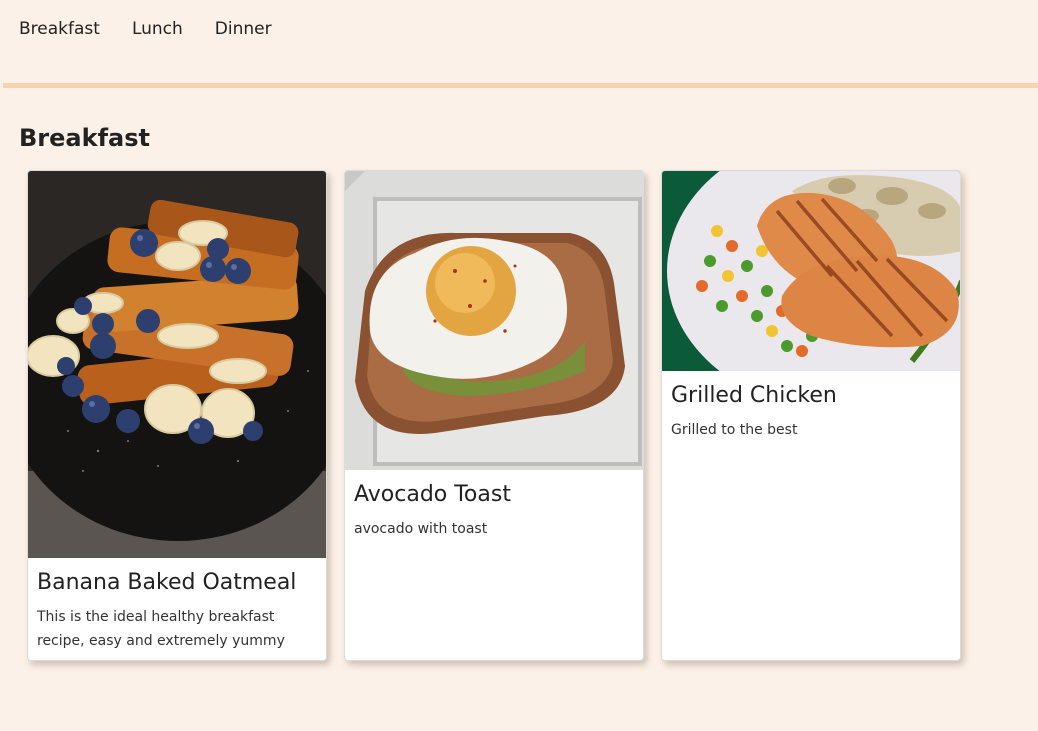 This screenshot has height=731, width=1038. Describe the element at coordinates (84, 138) in the screenshot. I see `section-title: Breakfast` at that location.